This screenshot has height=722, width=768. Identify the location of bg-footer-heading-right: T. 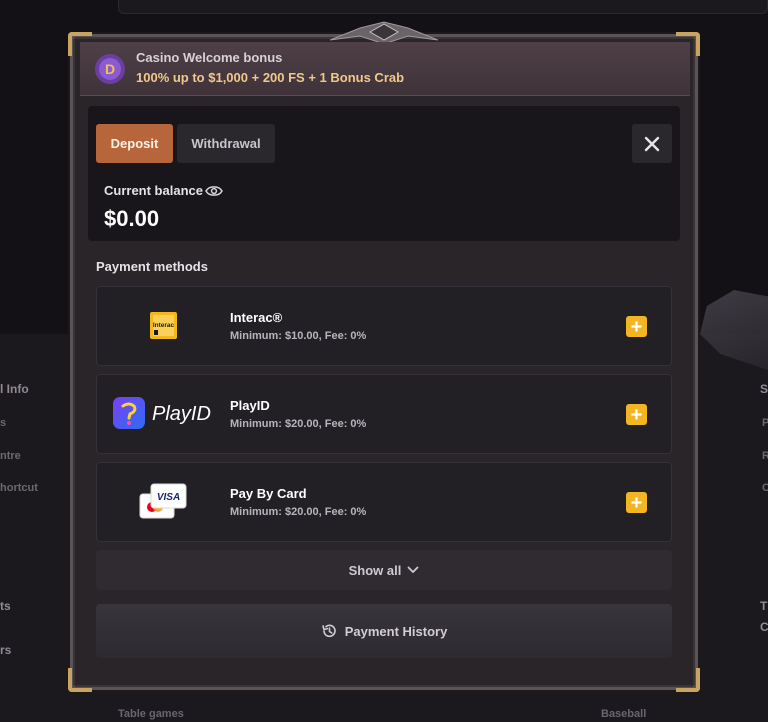
(764, 606).